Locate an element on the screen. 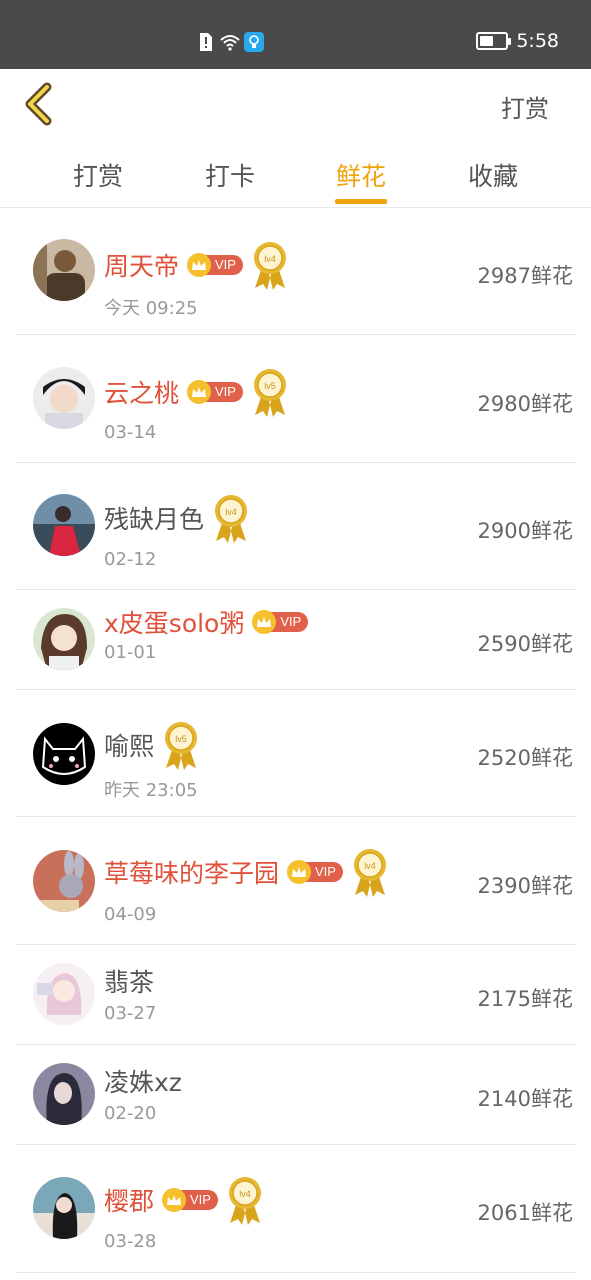 The height and width of the screenshot is (1280, 591). list-item: 喻熙 lv5 昨天 23:05 2520鲜花 is located at coordinates (295, 753).